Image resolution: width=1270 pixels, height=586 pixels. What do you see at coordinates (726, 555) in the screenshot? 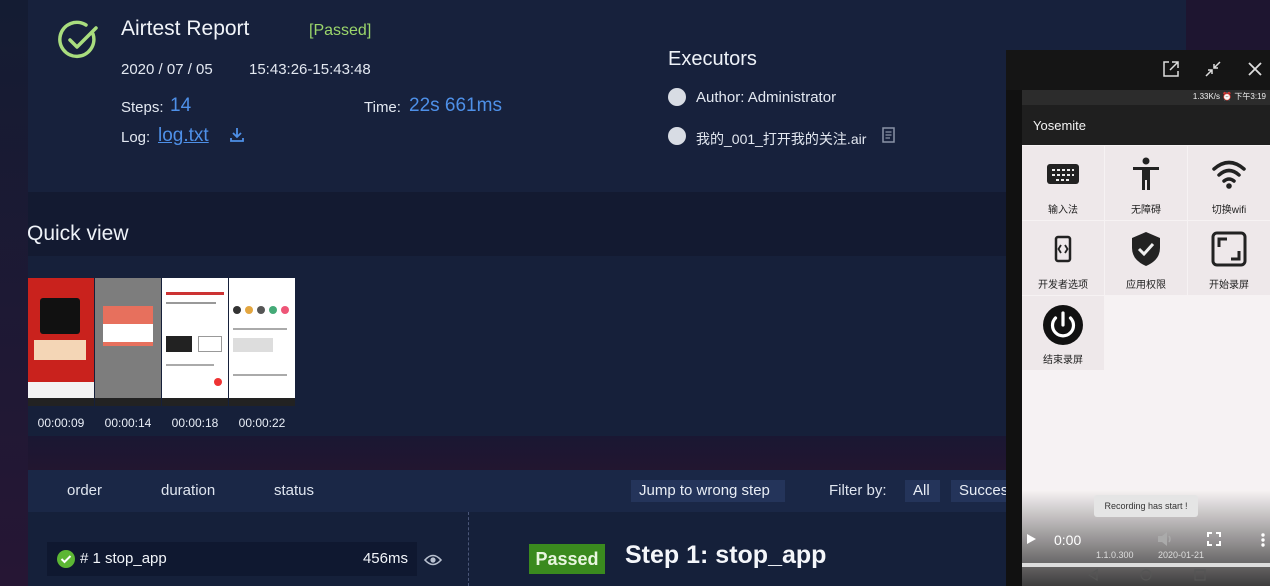
I see `step-title: Step 1: stop_app` at bounding box center [726, 555].